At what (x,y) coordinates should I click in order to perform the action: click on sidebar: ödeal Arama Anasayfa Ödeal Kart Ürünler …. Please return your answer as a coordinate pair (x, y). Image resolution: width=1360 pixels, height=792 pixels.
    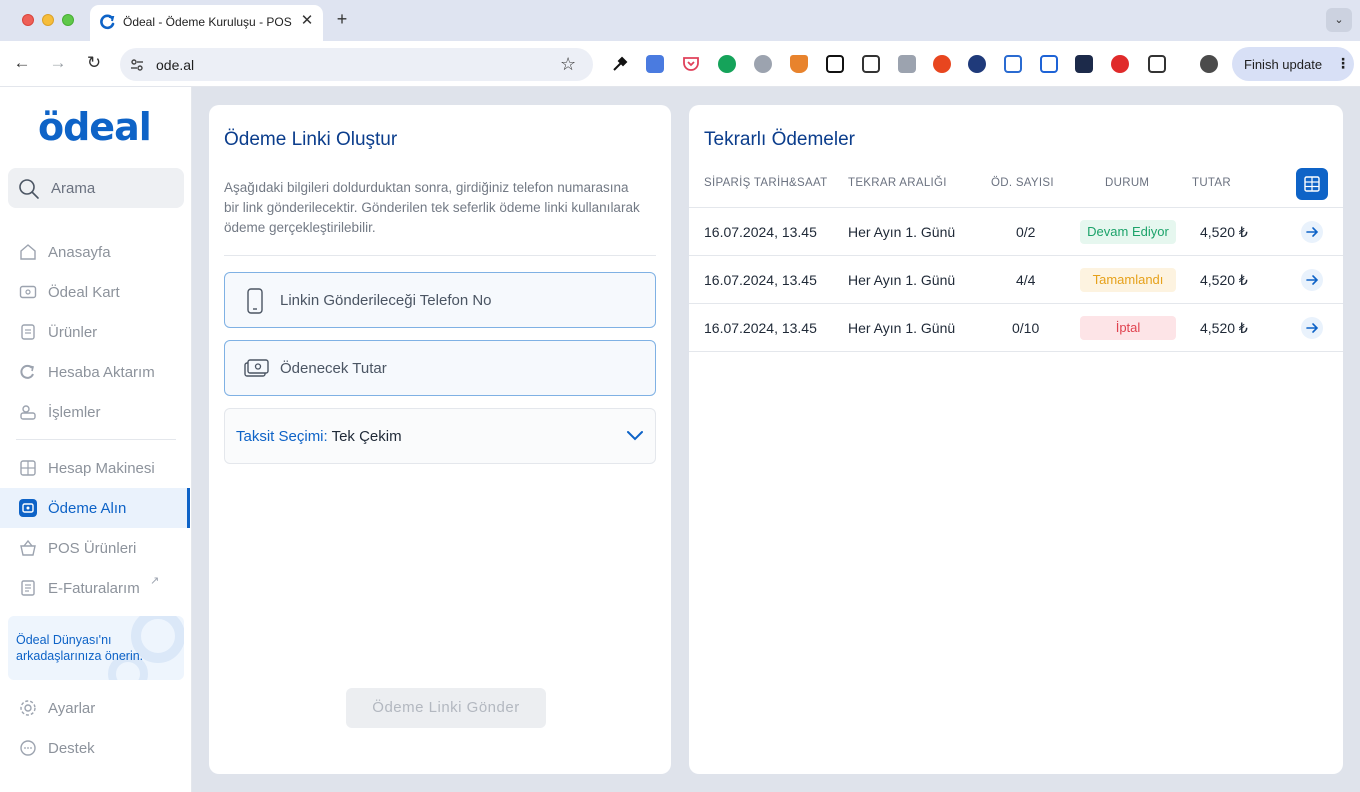
    Looking at the image, I should click on (96, 439).